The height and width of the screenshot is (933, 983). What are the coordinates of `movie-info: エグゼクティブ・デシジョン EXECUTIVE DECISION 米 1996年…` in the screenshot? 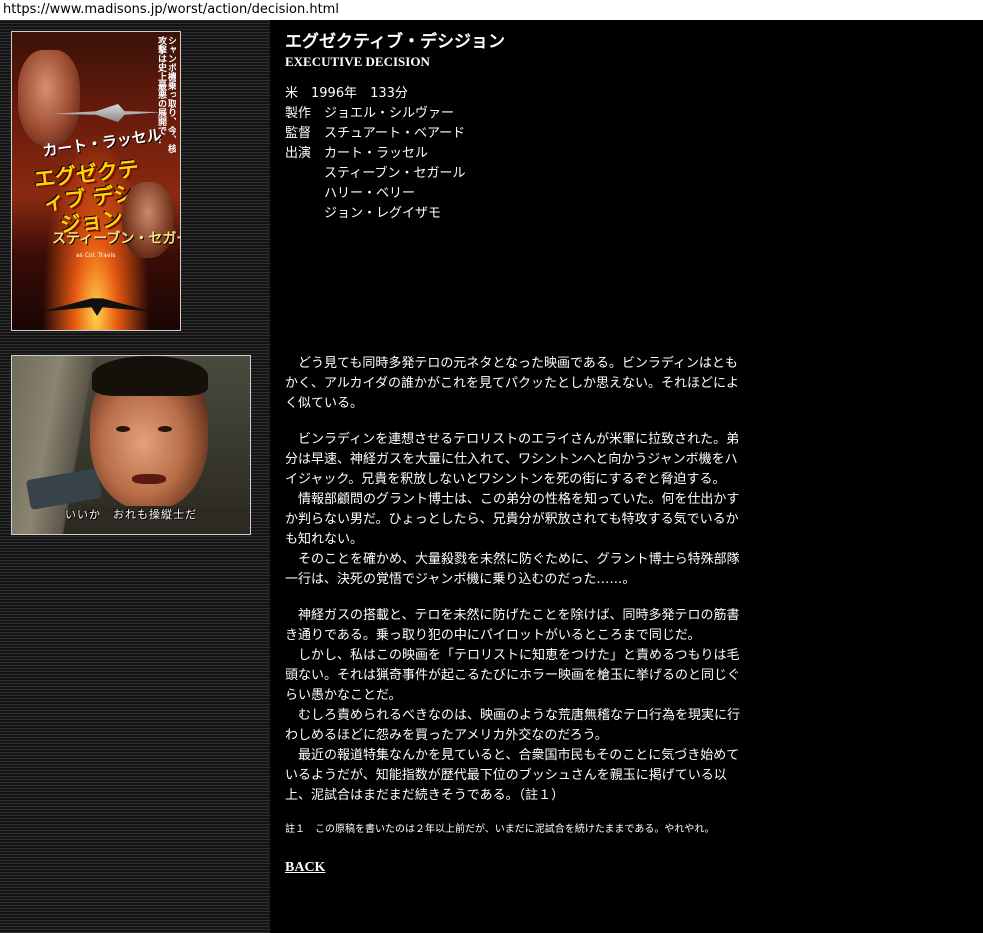 It's located at (515, 127).